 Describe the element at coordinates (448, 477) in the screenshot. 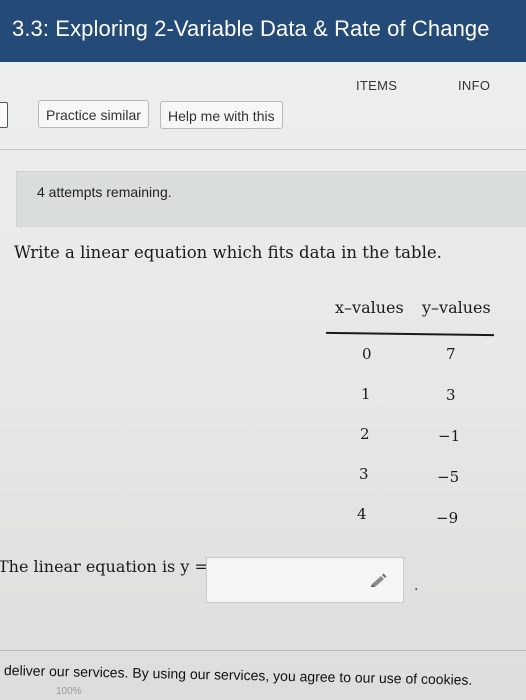

I see `table-cell-y: −5` at that location.